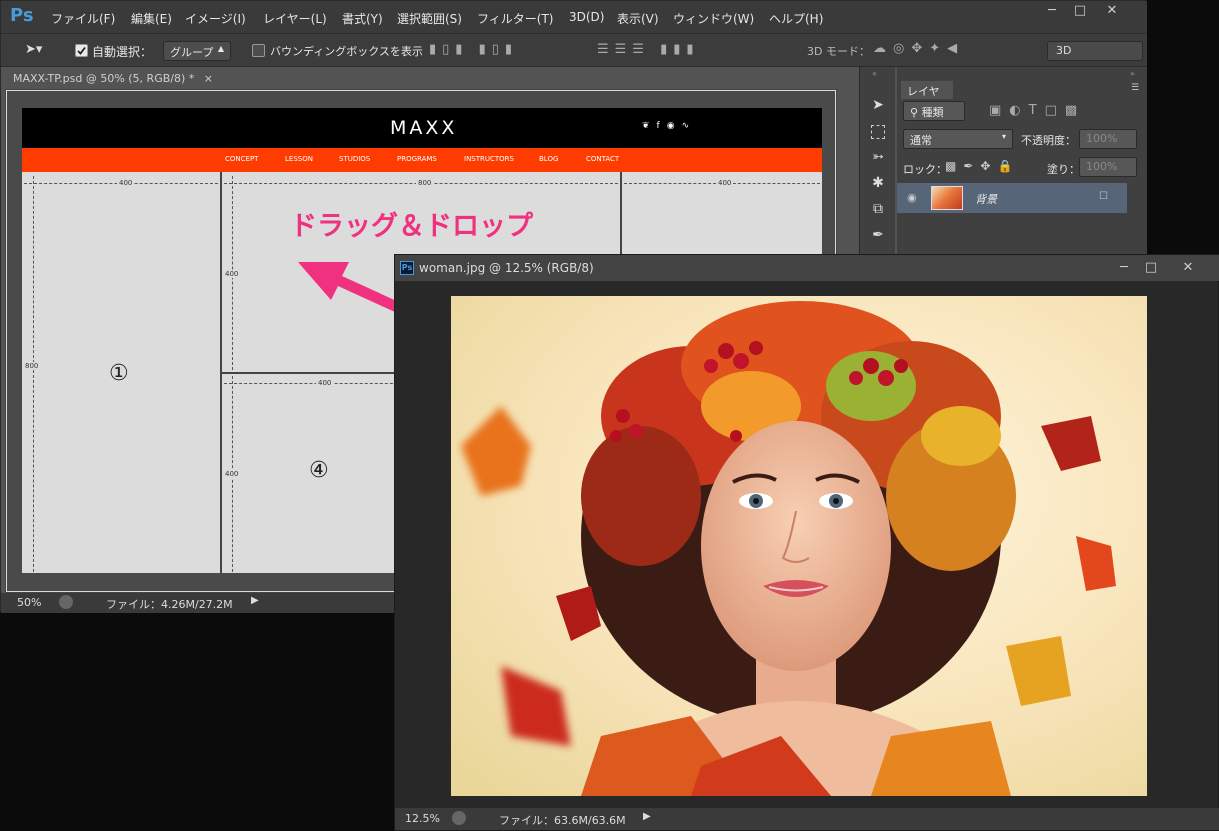 This screenshot has width=1219, height=831. What do you see at coordinates (586, 17) in the screenshot?
I see `menu-3d: 3D(D)` at bounding box center [586, 17].